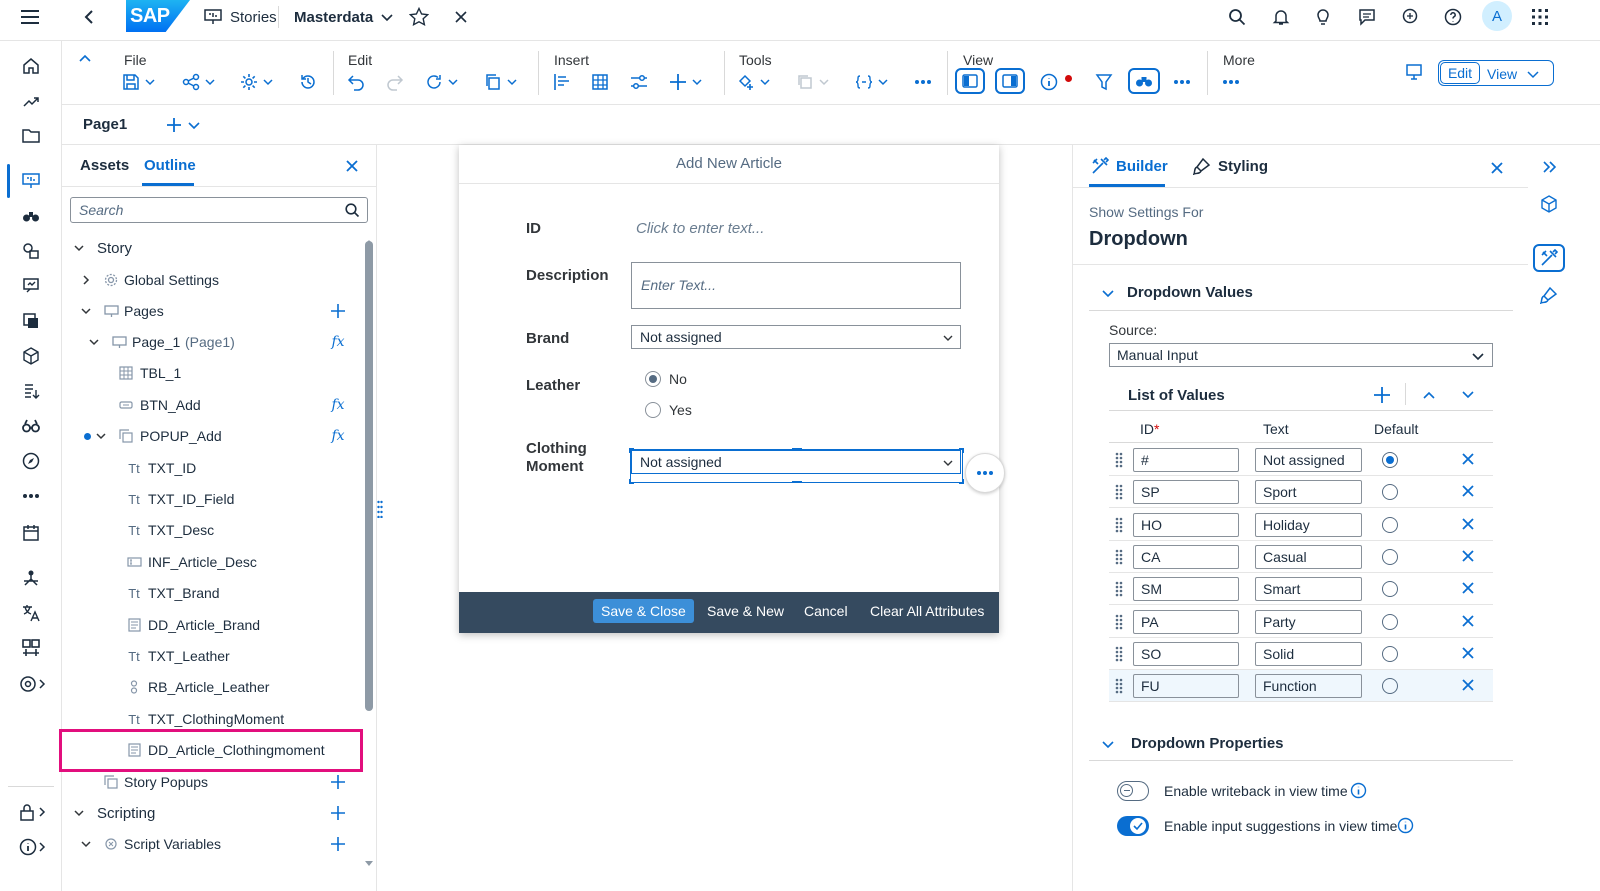 This screenshot has width=1600, height=891. I want to click on paint-brush-icon, so click(1549, 295).